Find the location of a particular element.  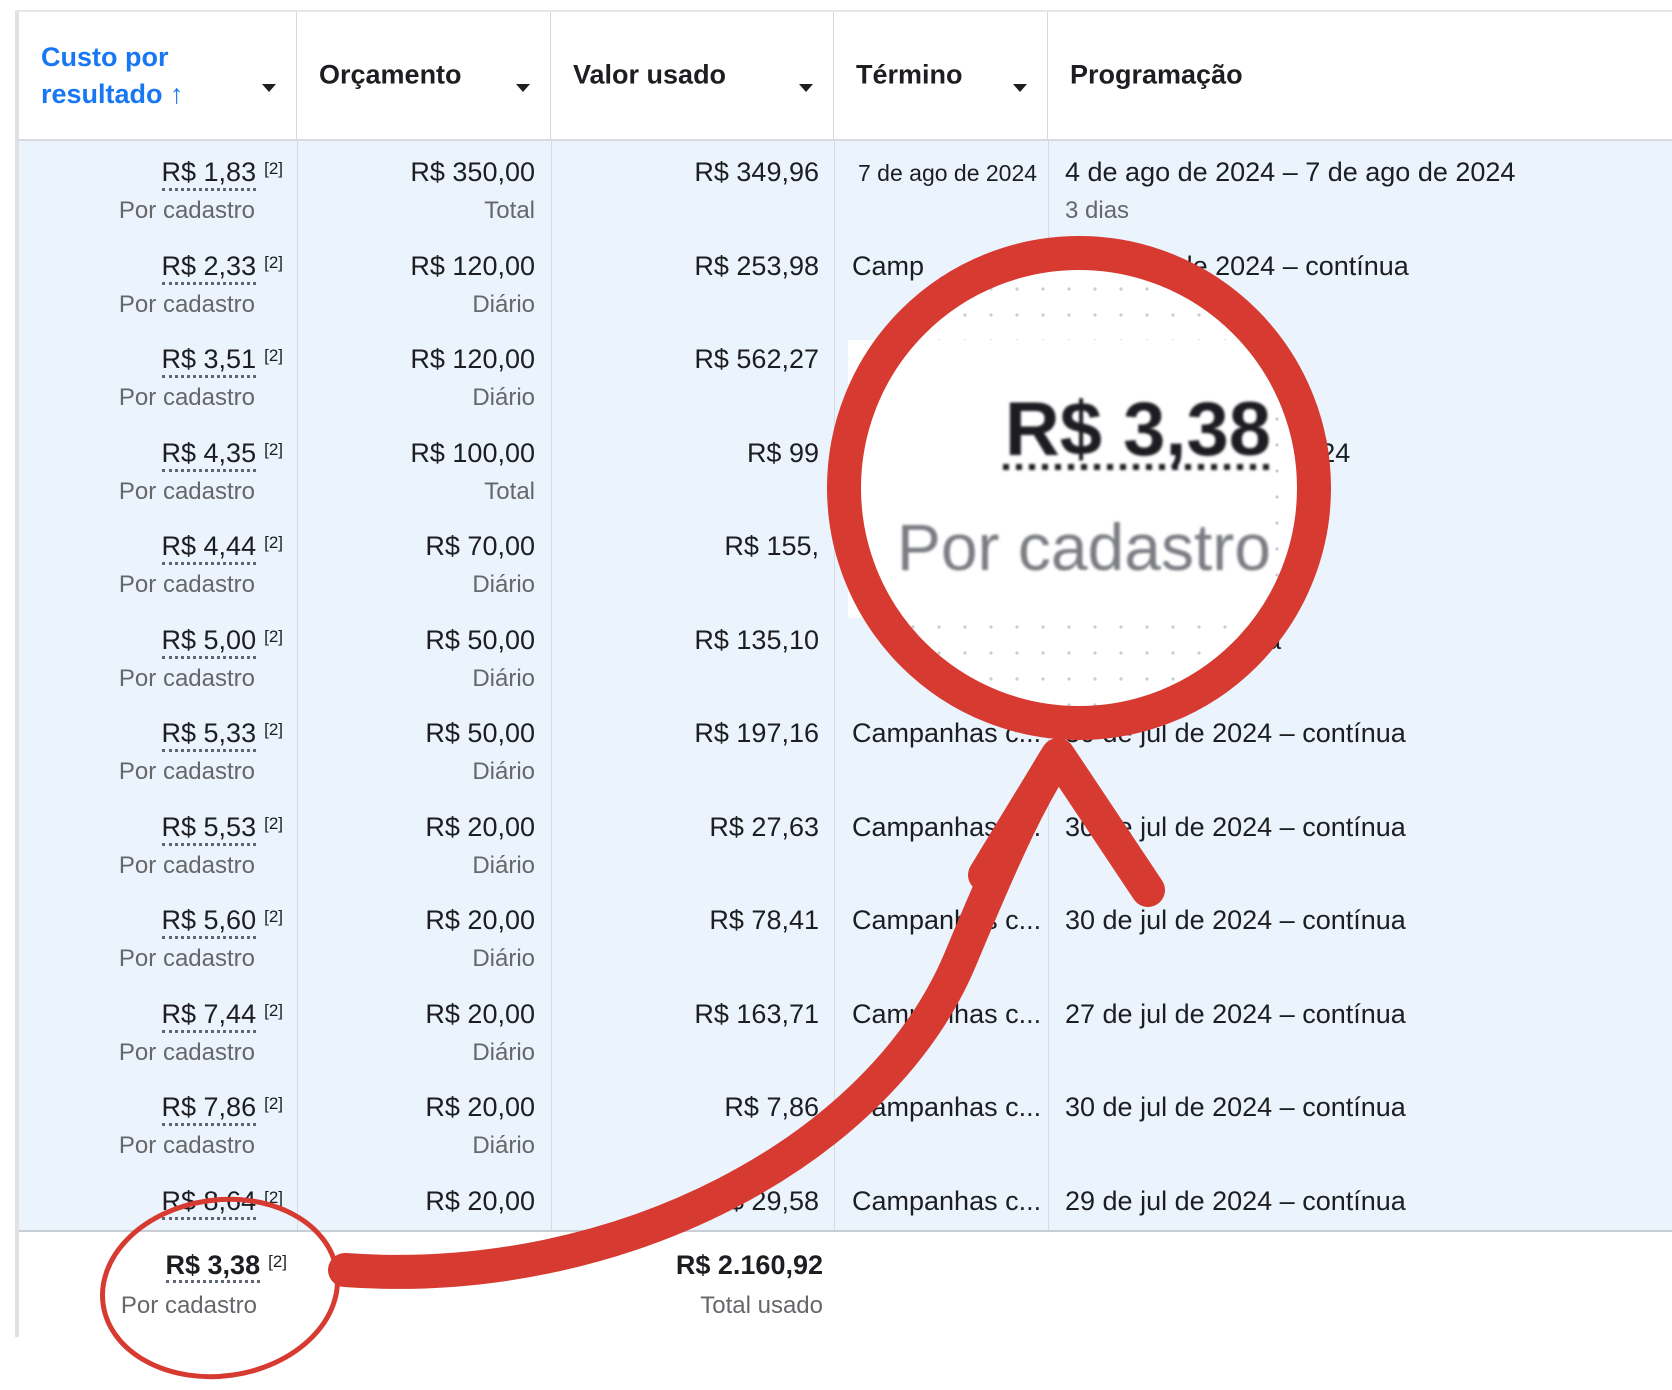

end-value: Camp is located at coordinates (888, 265).